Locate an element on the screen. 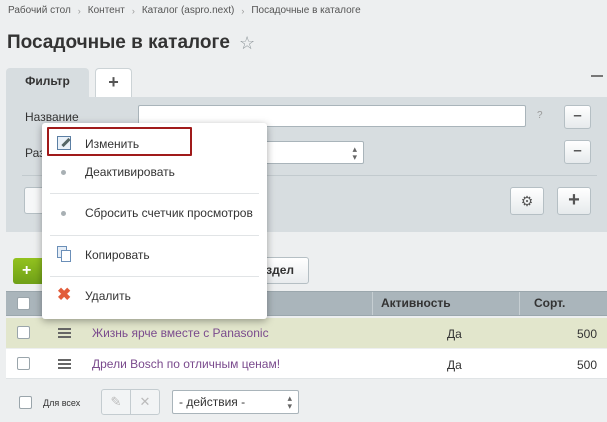 This screenshot has width=607, height=422. menu-item-delete: ✖ Удалить is located at coordinates (154, 296).